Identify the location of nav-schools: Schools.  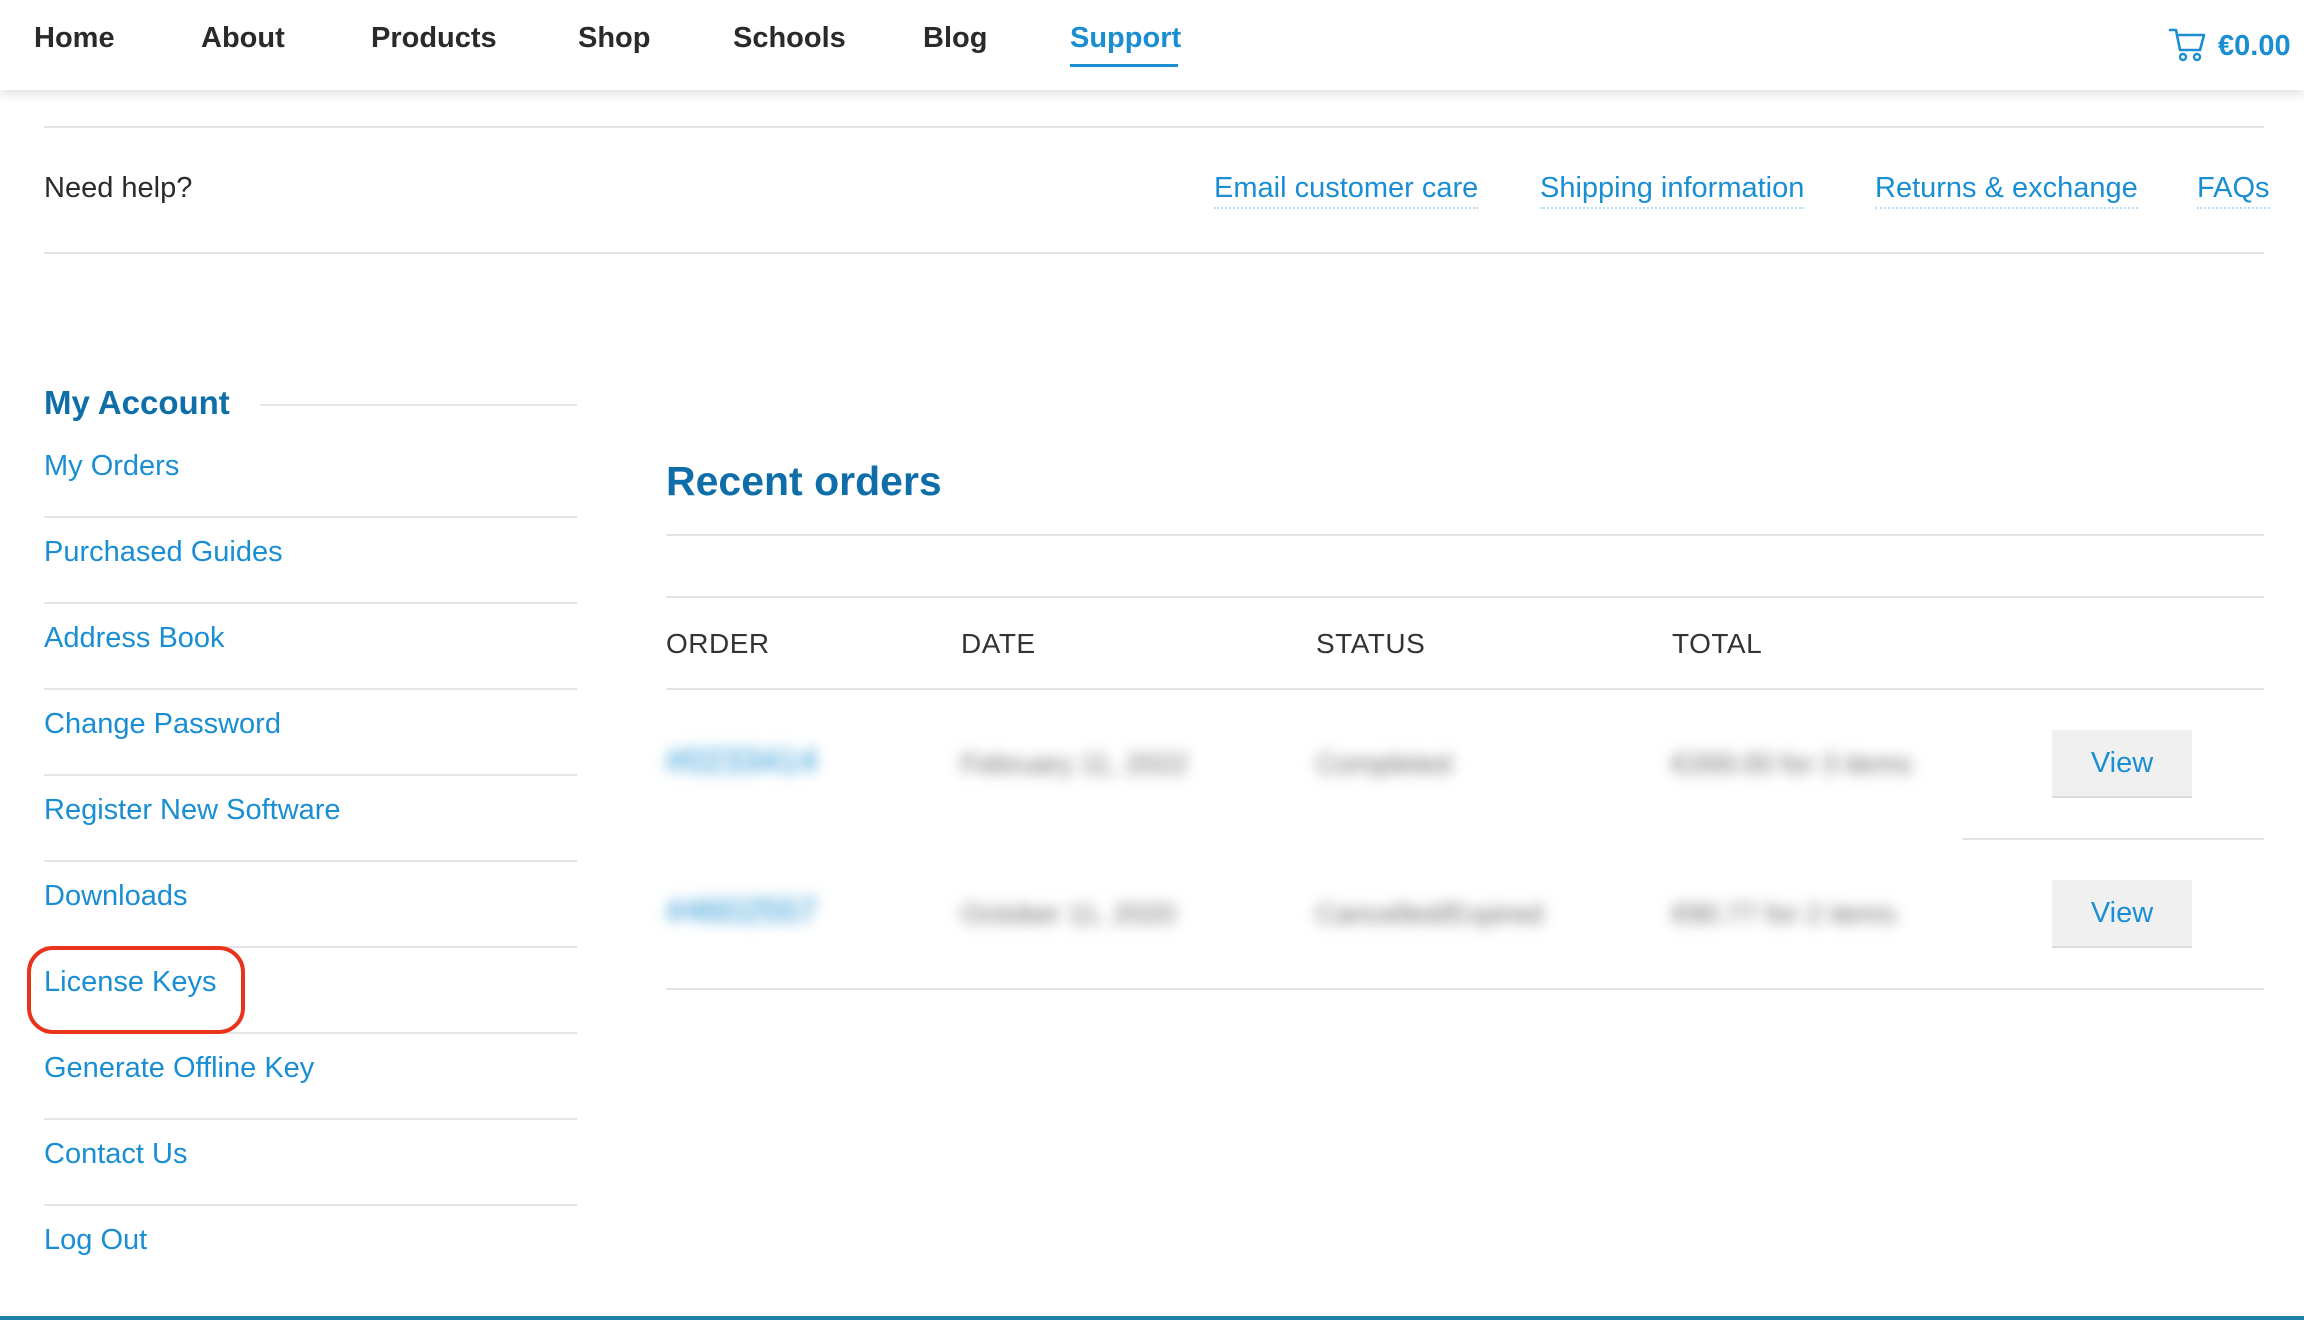
(789, 38).